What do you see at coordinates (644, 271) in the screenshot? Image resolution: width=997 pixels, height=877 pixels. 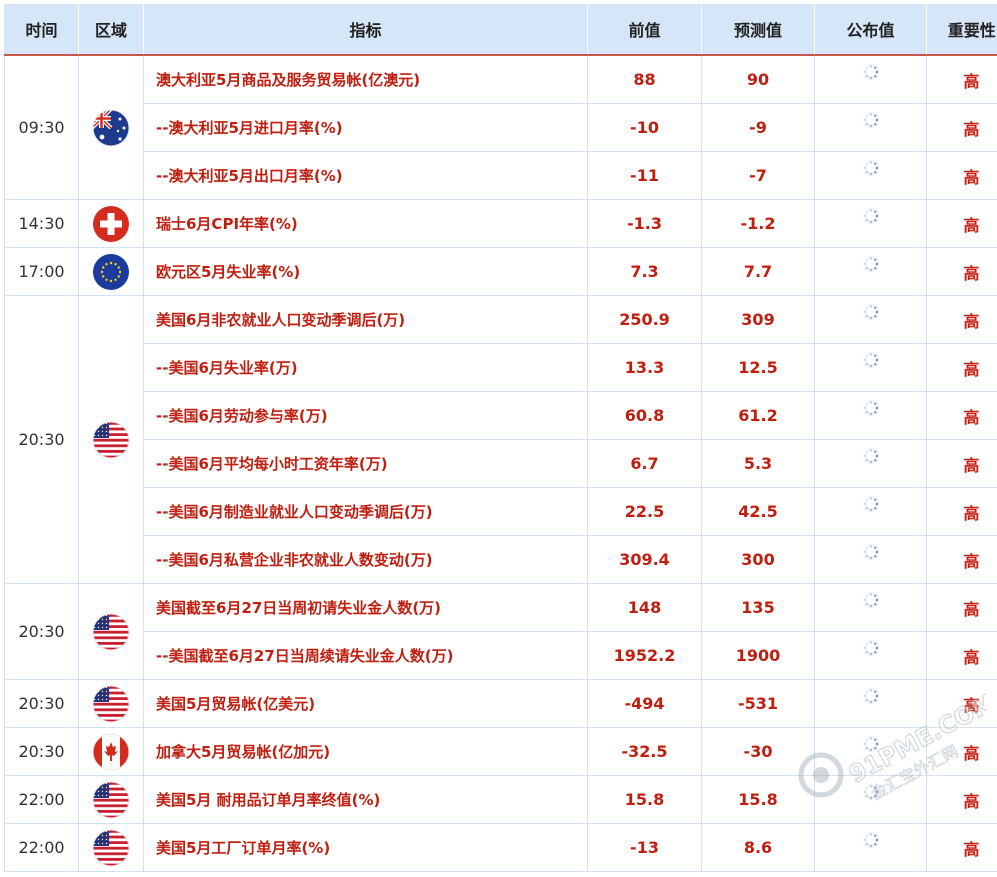 I see `previous-value-cell: 7.3` at bounding box center [644, 271].